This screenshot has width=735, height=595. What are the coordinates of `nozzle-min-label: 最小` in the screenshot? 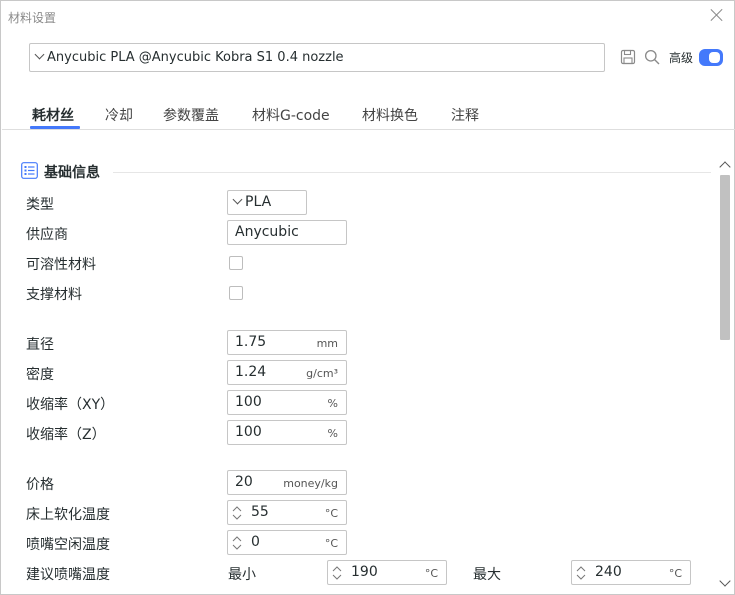 It's located at (242, 575).